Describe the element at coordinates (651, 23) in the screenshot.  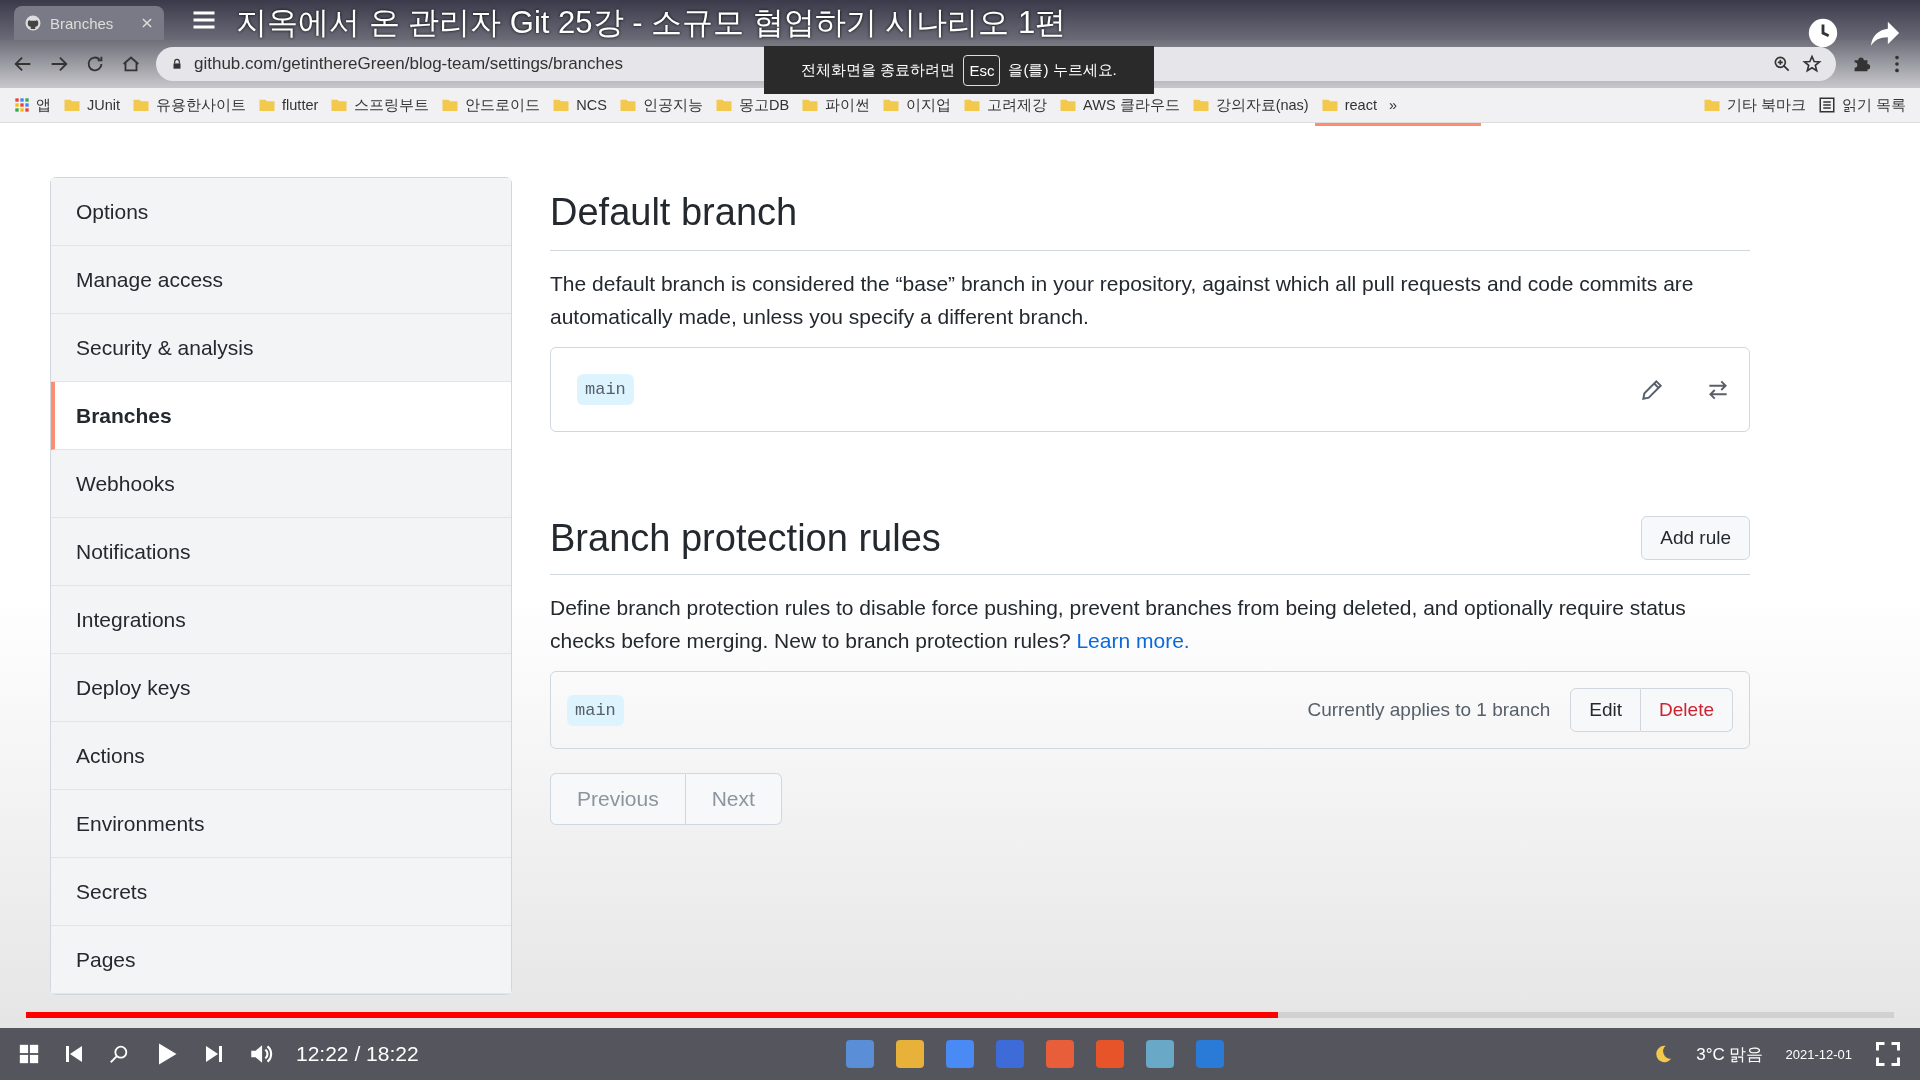
I see `video-title: 지옥에서 온 관리자 Git 25강 - 소규모 협업하기 시나리오 1편` at that location.